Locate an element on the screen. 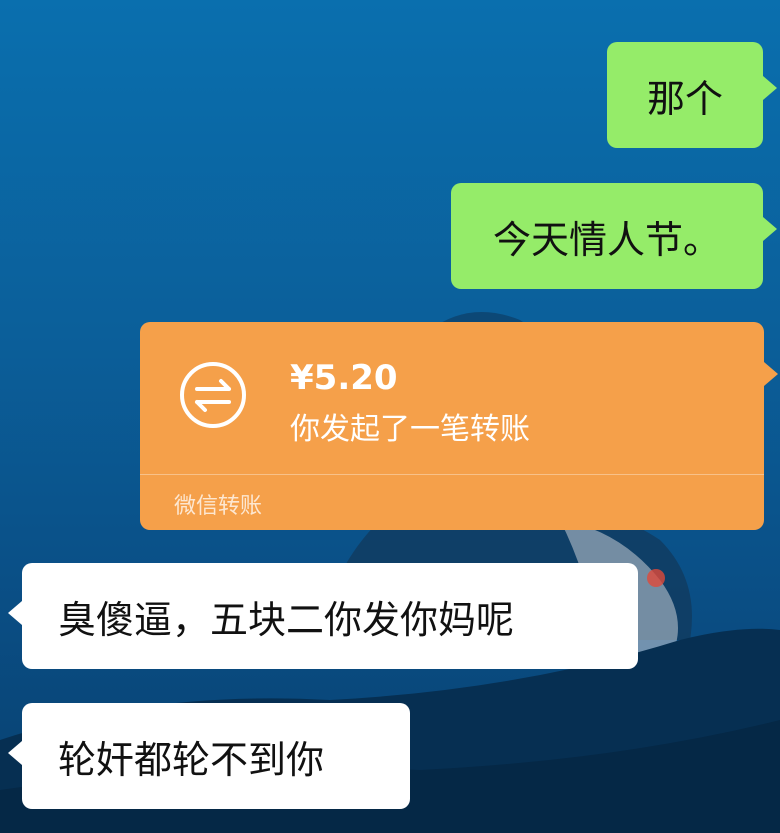 The height and width of the screenshot is (833, 780). message-bubble-sent: 那个 is located at coordinates (692, 95).